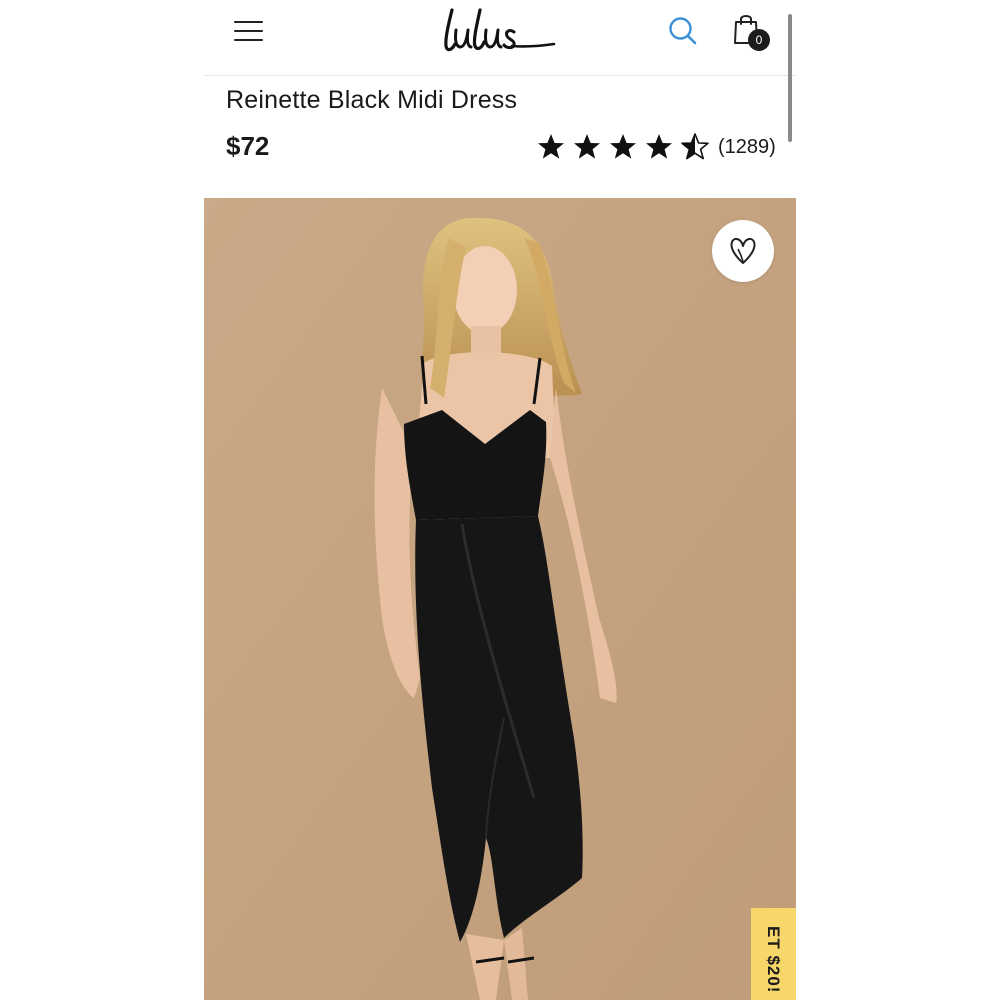 The width and height of the screenshot is (1000, 1000). I want to click on review-count: (1289), so click(747, 146).